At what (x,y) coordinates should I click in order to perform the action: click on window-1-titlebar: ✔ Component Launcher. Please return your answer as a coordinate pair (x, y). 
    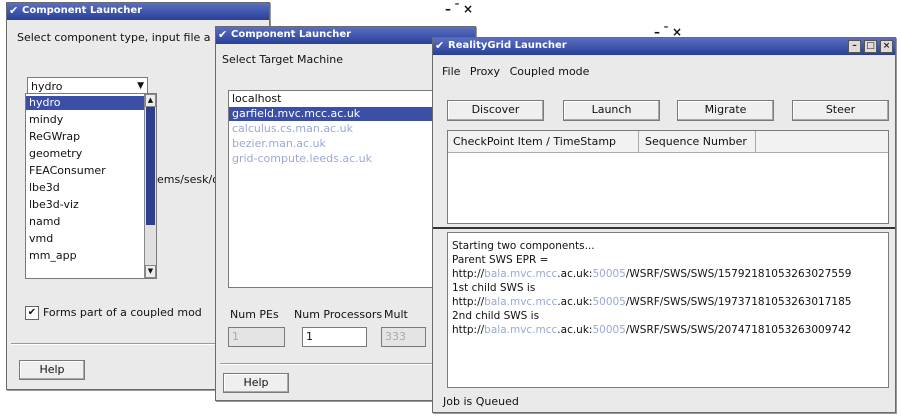
    Looking at the image, I should click on (138, 11).